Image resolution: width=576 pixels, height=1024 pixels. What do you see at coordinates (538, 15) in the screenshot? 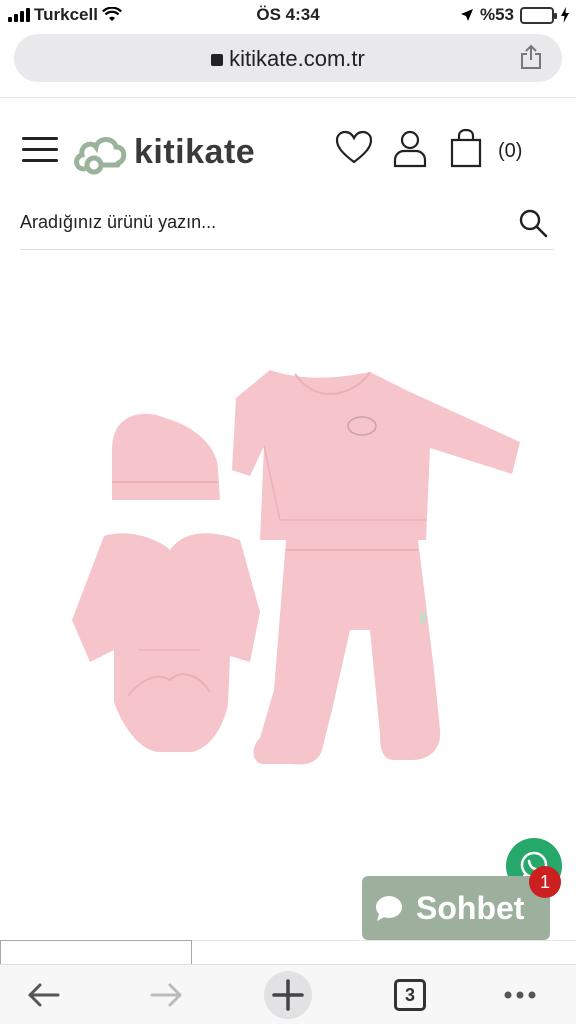
I see `battery-icon` at bounding box center [538, 15].